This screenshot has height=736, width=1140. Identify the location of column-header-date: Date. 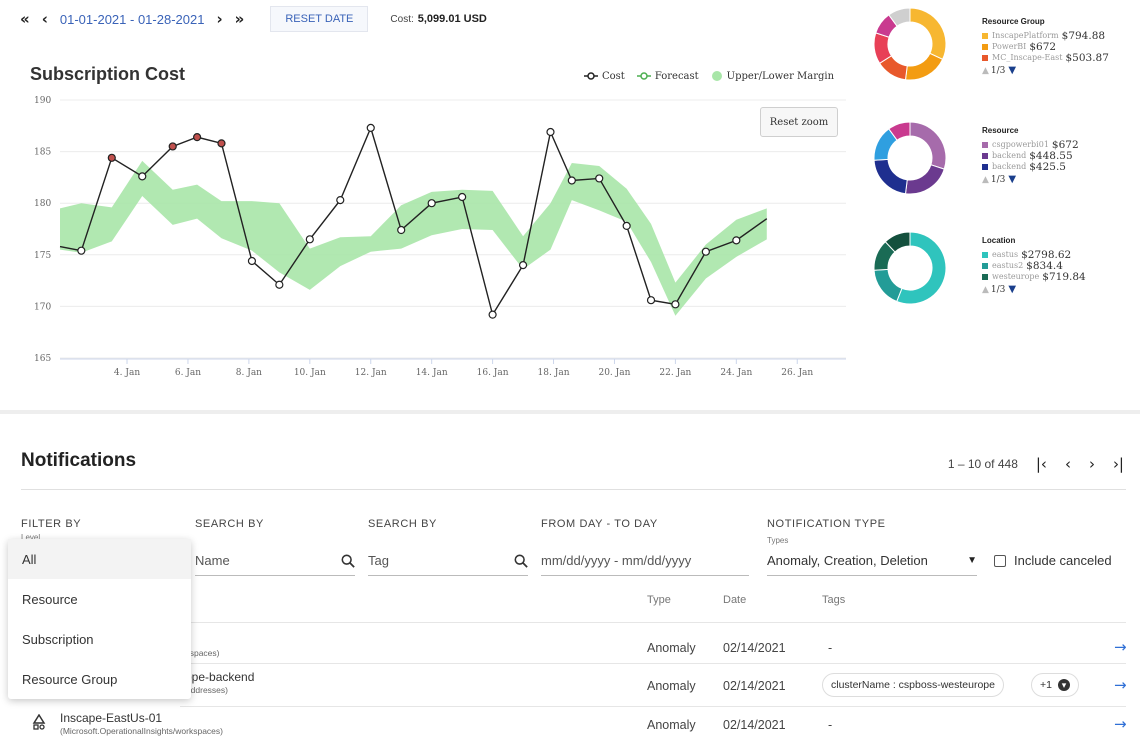
(734, 600).